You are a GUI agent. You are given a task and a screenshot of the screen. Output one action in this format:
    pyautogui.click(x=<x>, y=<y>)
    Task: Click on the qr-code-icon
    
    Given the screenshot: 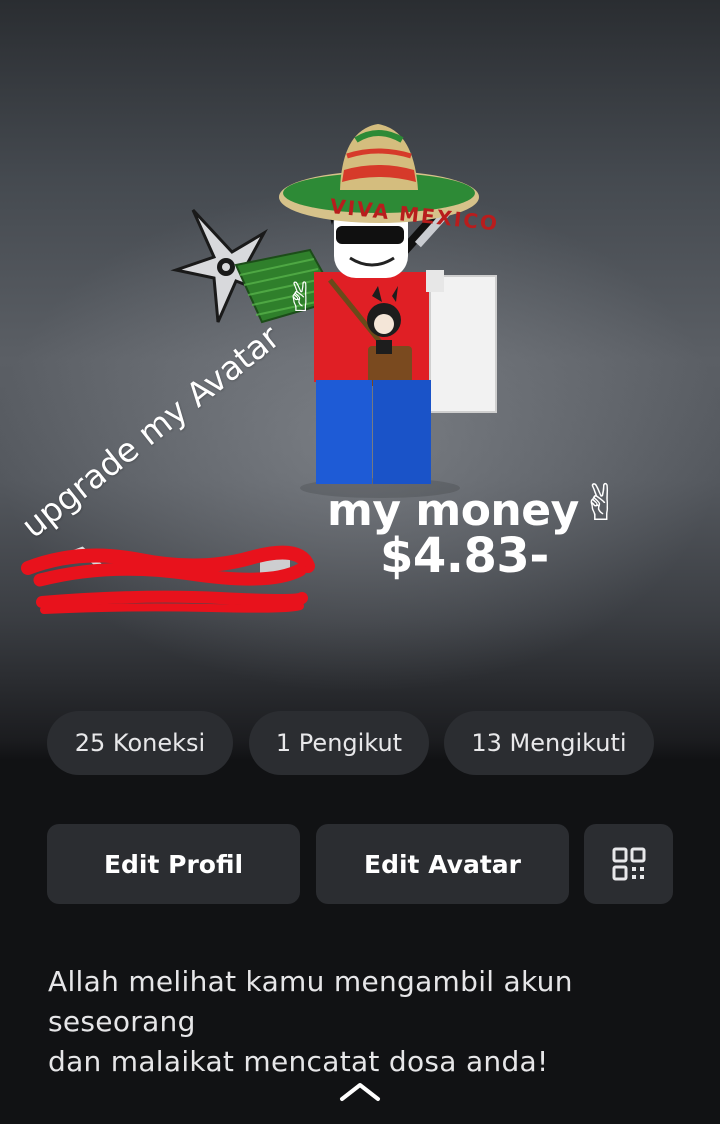 What is the action you would take?
    pyautogui.click(x=628, y=864)
    